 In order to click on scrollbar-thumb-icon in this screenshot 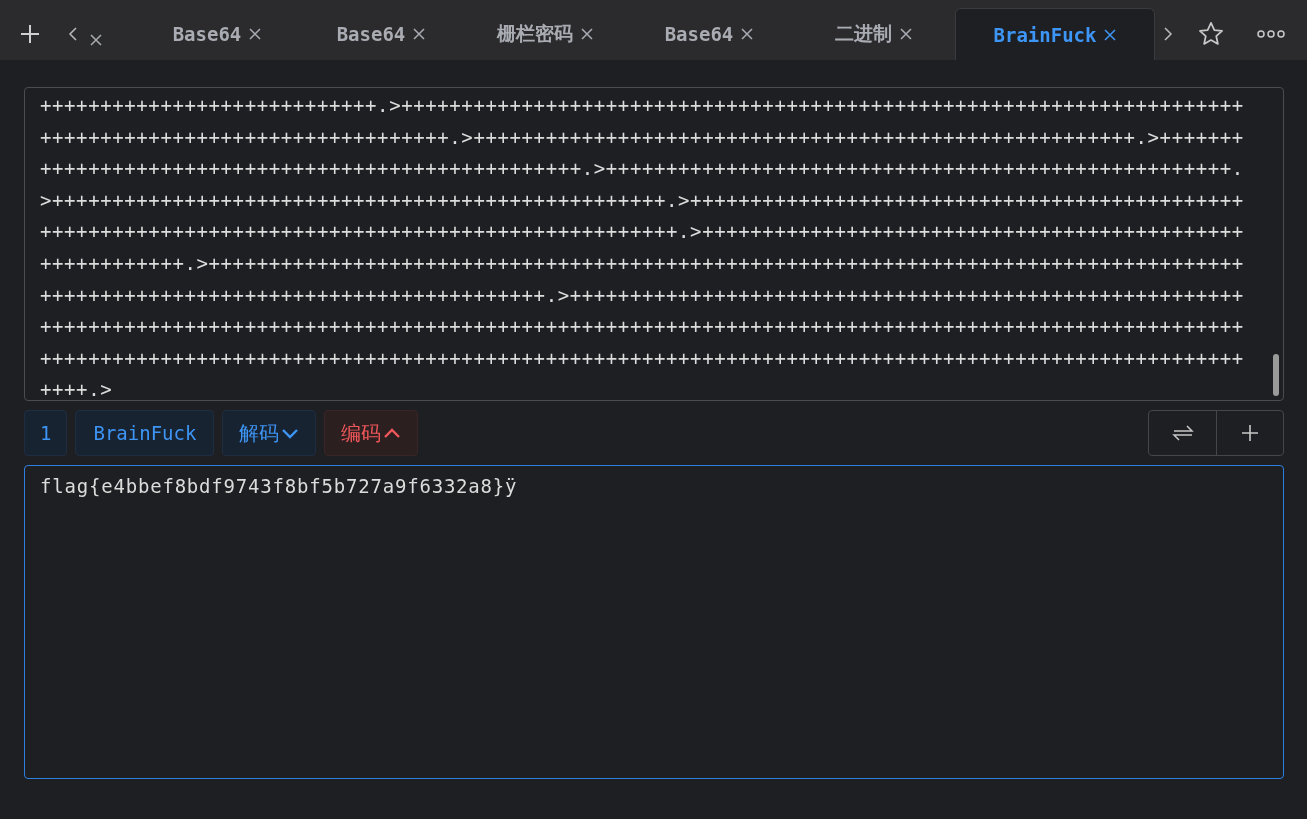, I will do `click(1276, 375)`.